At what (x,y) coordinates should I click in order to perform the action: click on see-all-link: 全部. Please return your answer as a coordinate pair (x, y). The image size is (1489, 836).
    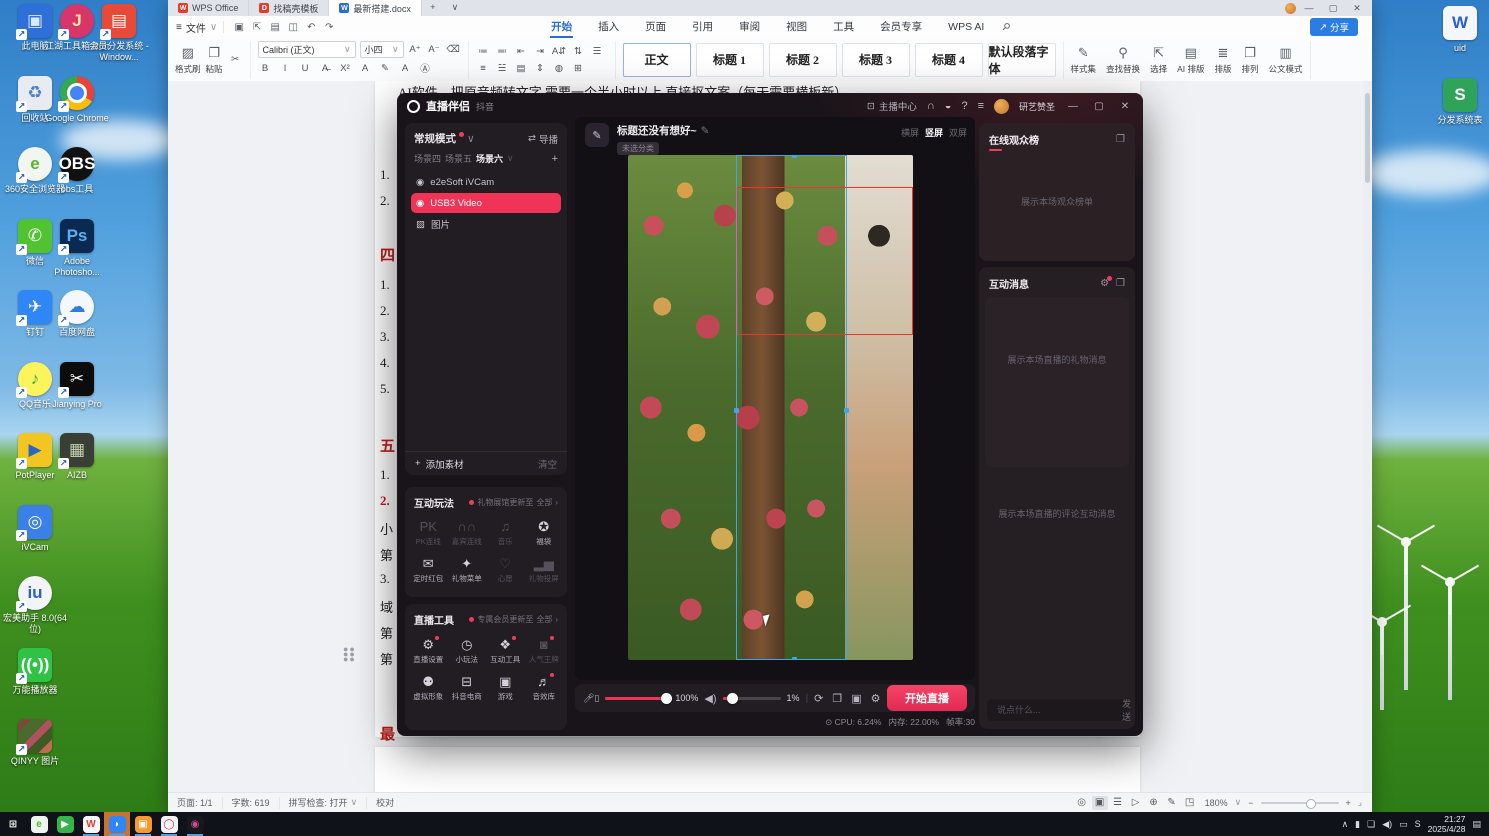
    Looking at the image, I should click on (544, 619).